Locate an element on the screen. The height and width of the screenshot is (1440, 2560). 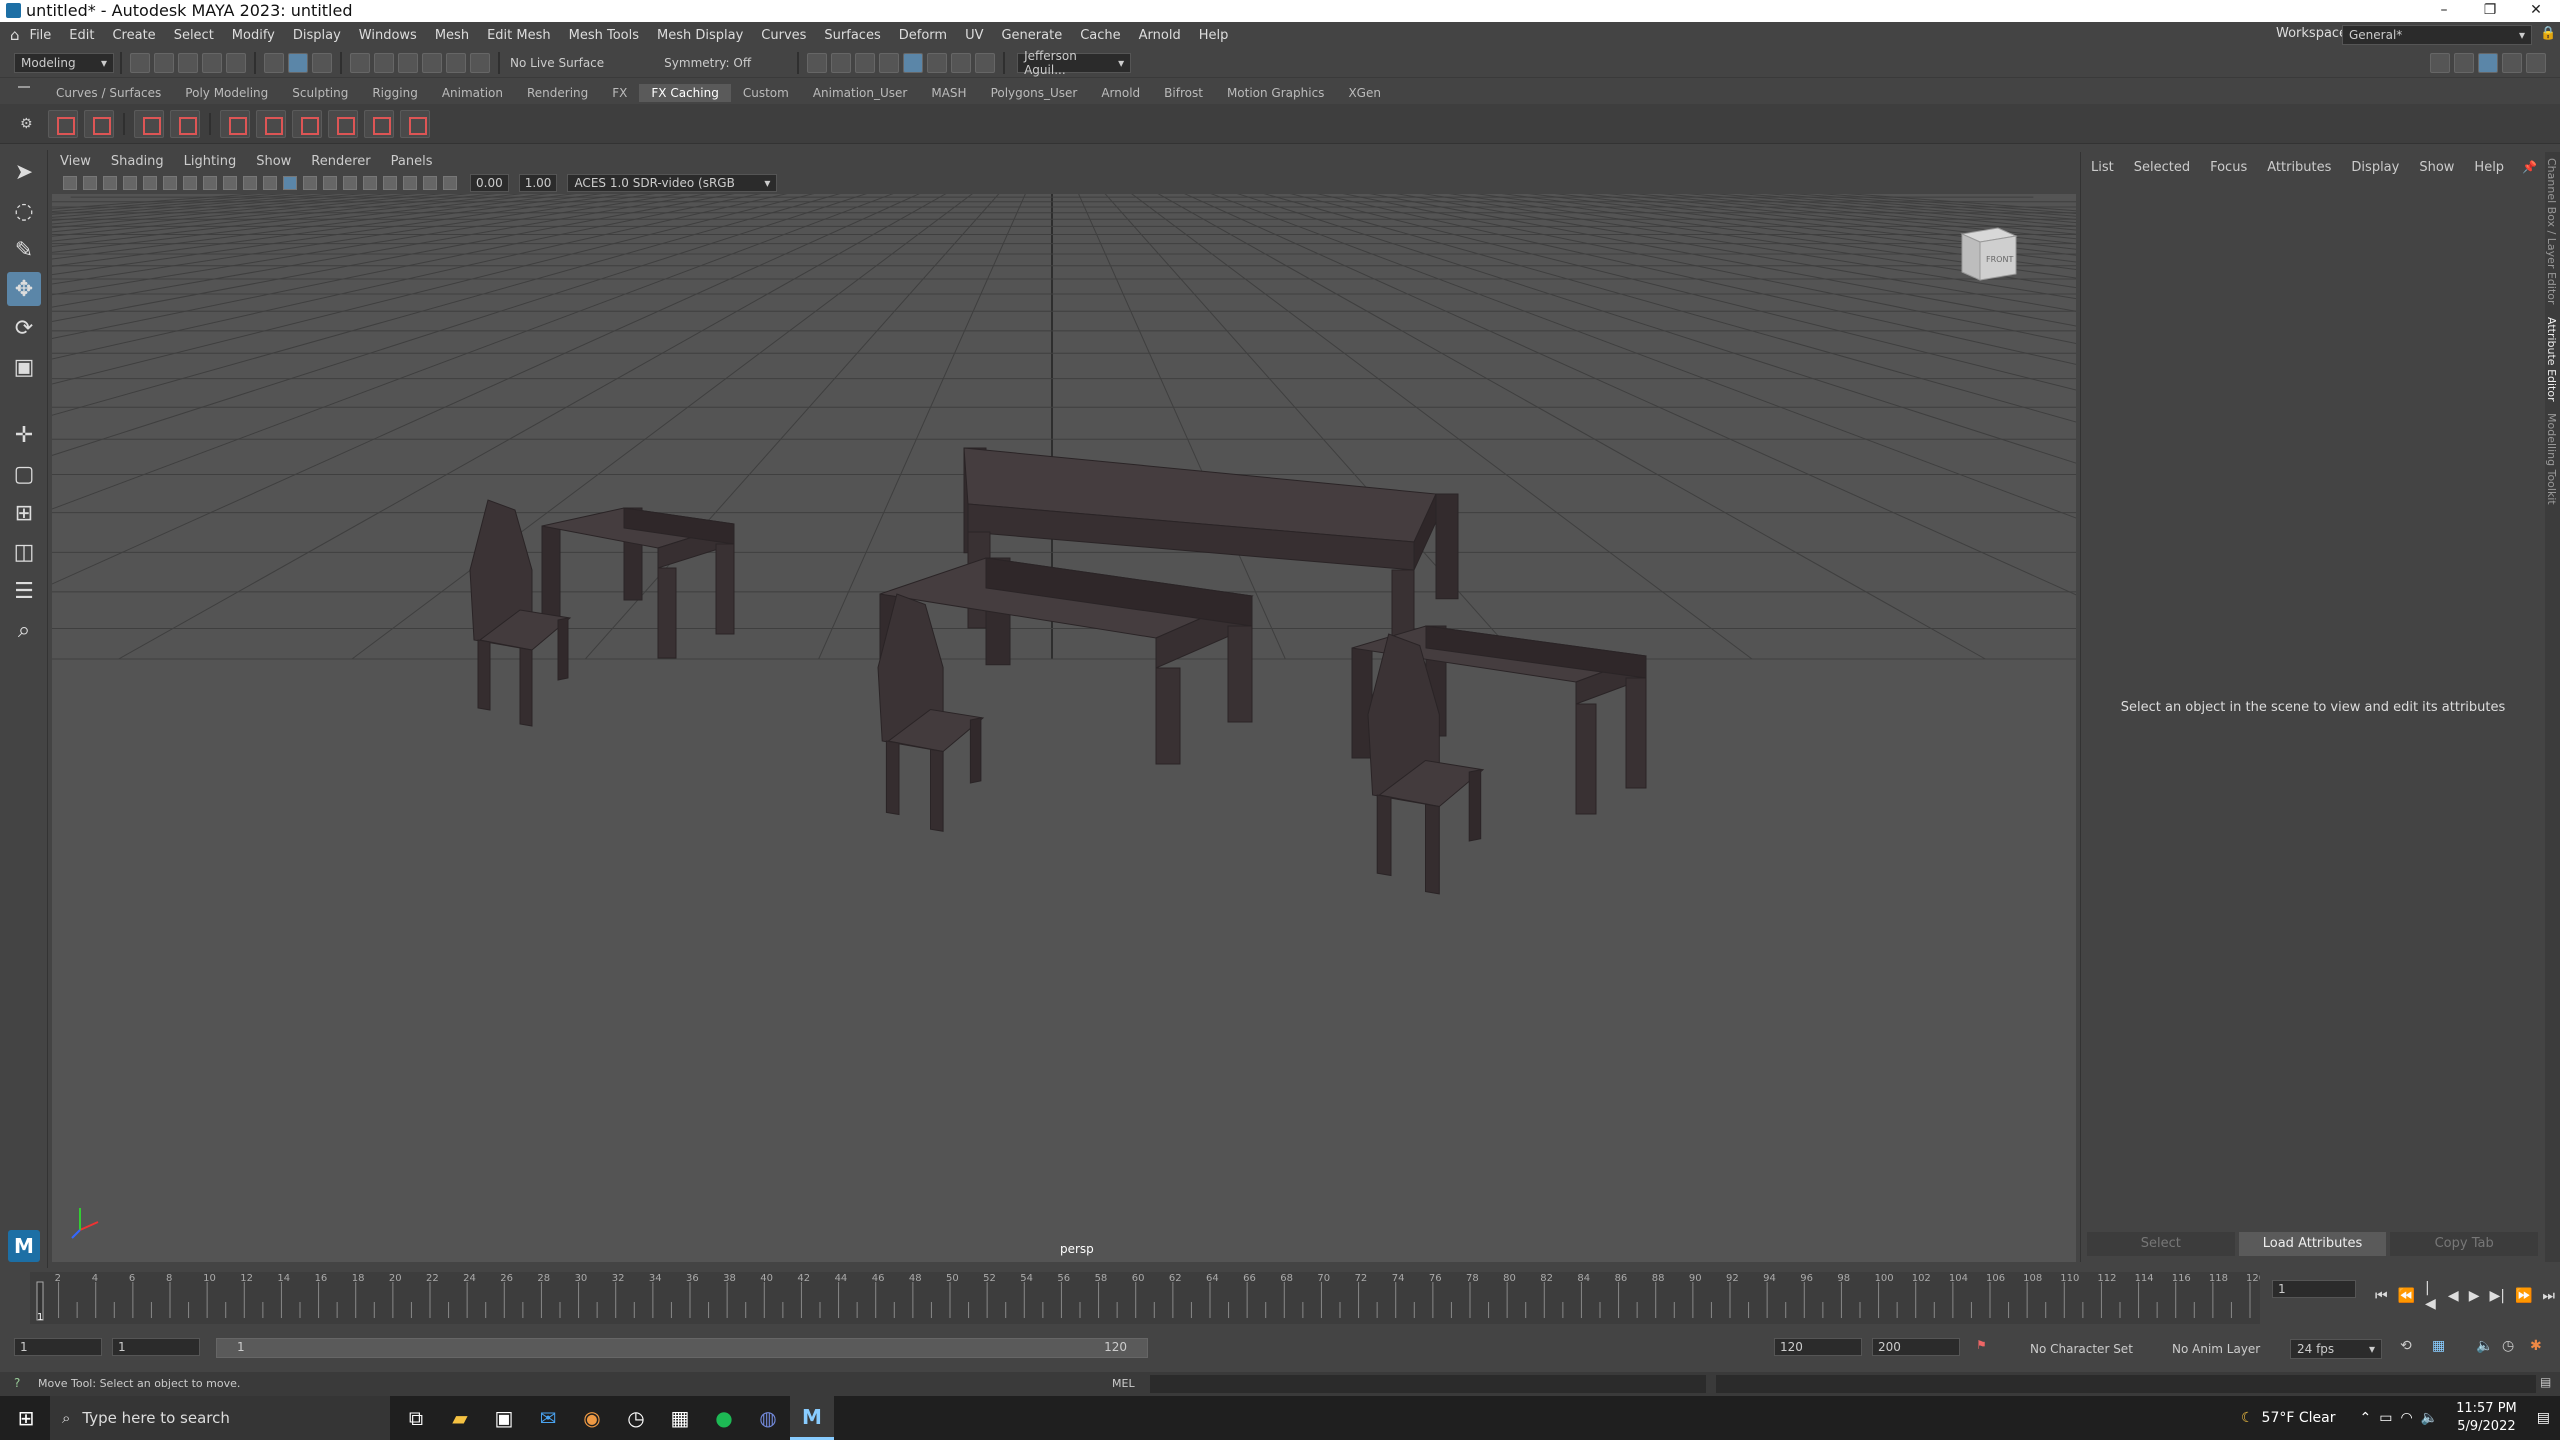
playback-end-field: 120 is located at coordinates (1818, 1347).